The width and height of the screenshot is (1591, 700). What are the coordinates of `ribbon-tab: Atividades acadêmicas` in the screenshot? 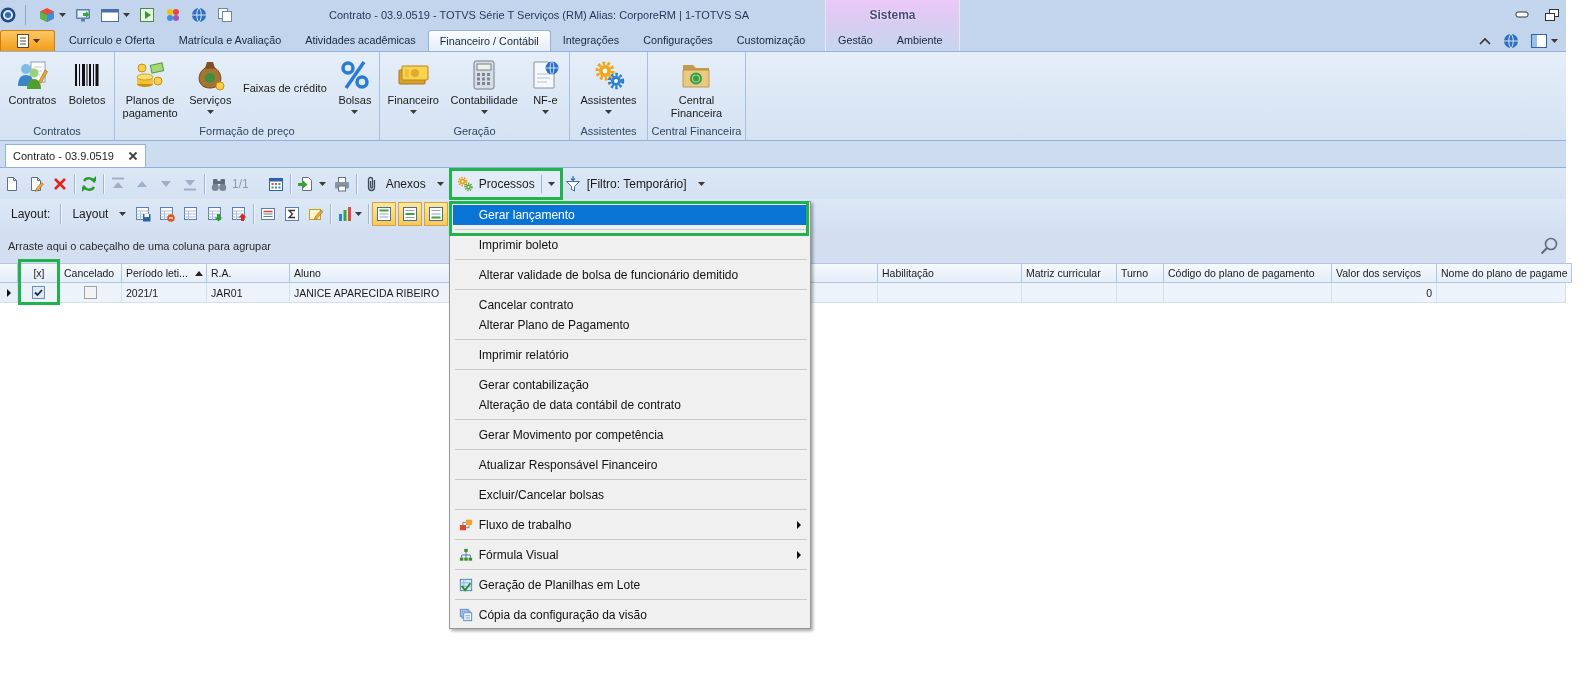 It's located at (360, 40).